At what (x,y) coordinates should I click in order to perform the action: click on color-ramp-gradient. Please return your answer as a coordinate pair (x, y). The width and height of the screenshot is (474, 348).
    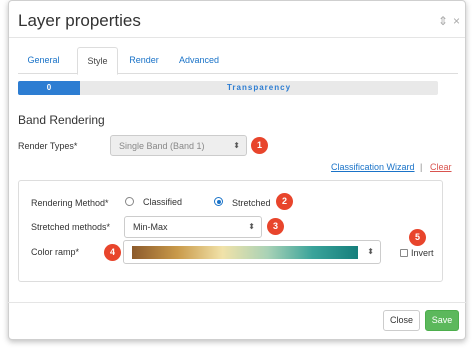
    Looking at the image, I should click on (245, 252).